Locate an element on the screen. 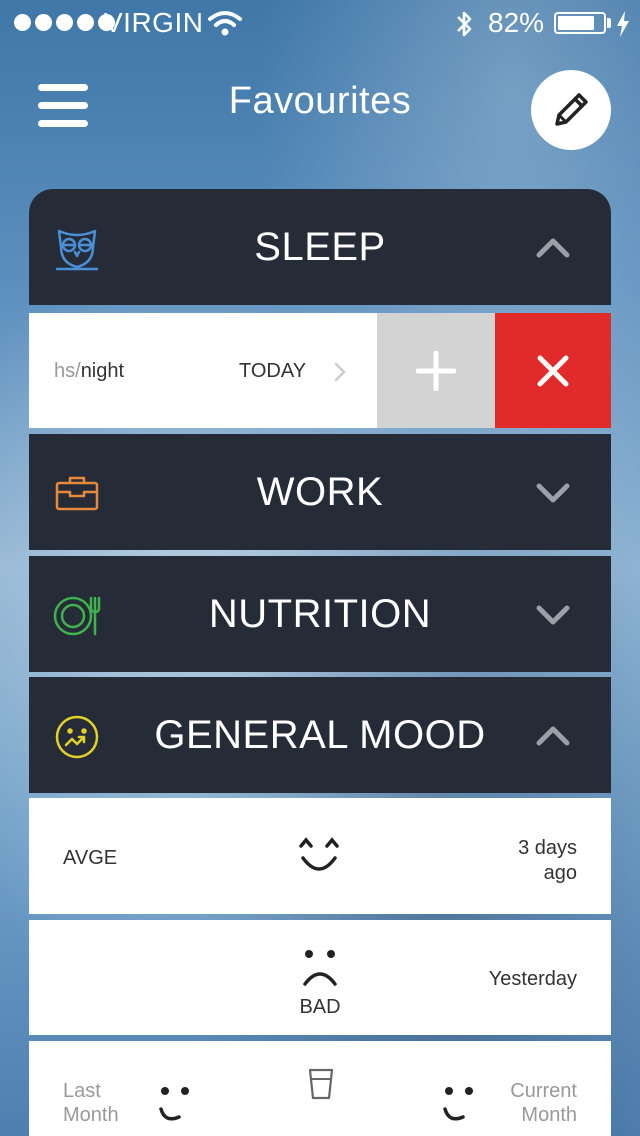 The height and width of the screenshot is (1136, 640). edit-button is located at coordinates (571, 110).